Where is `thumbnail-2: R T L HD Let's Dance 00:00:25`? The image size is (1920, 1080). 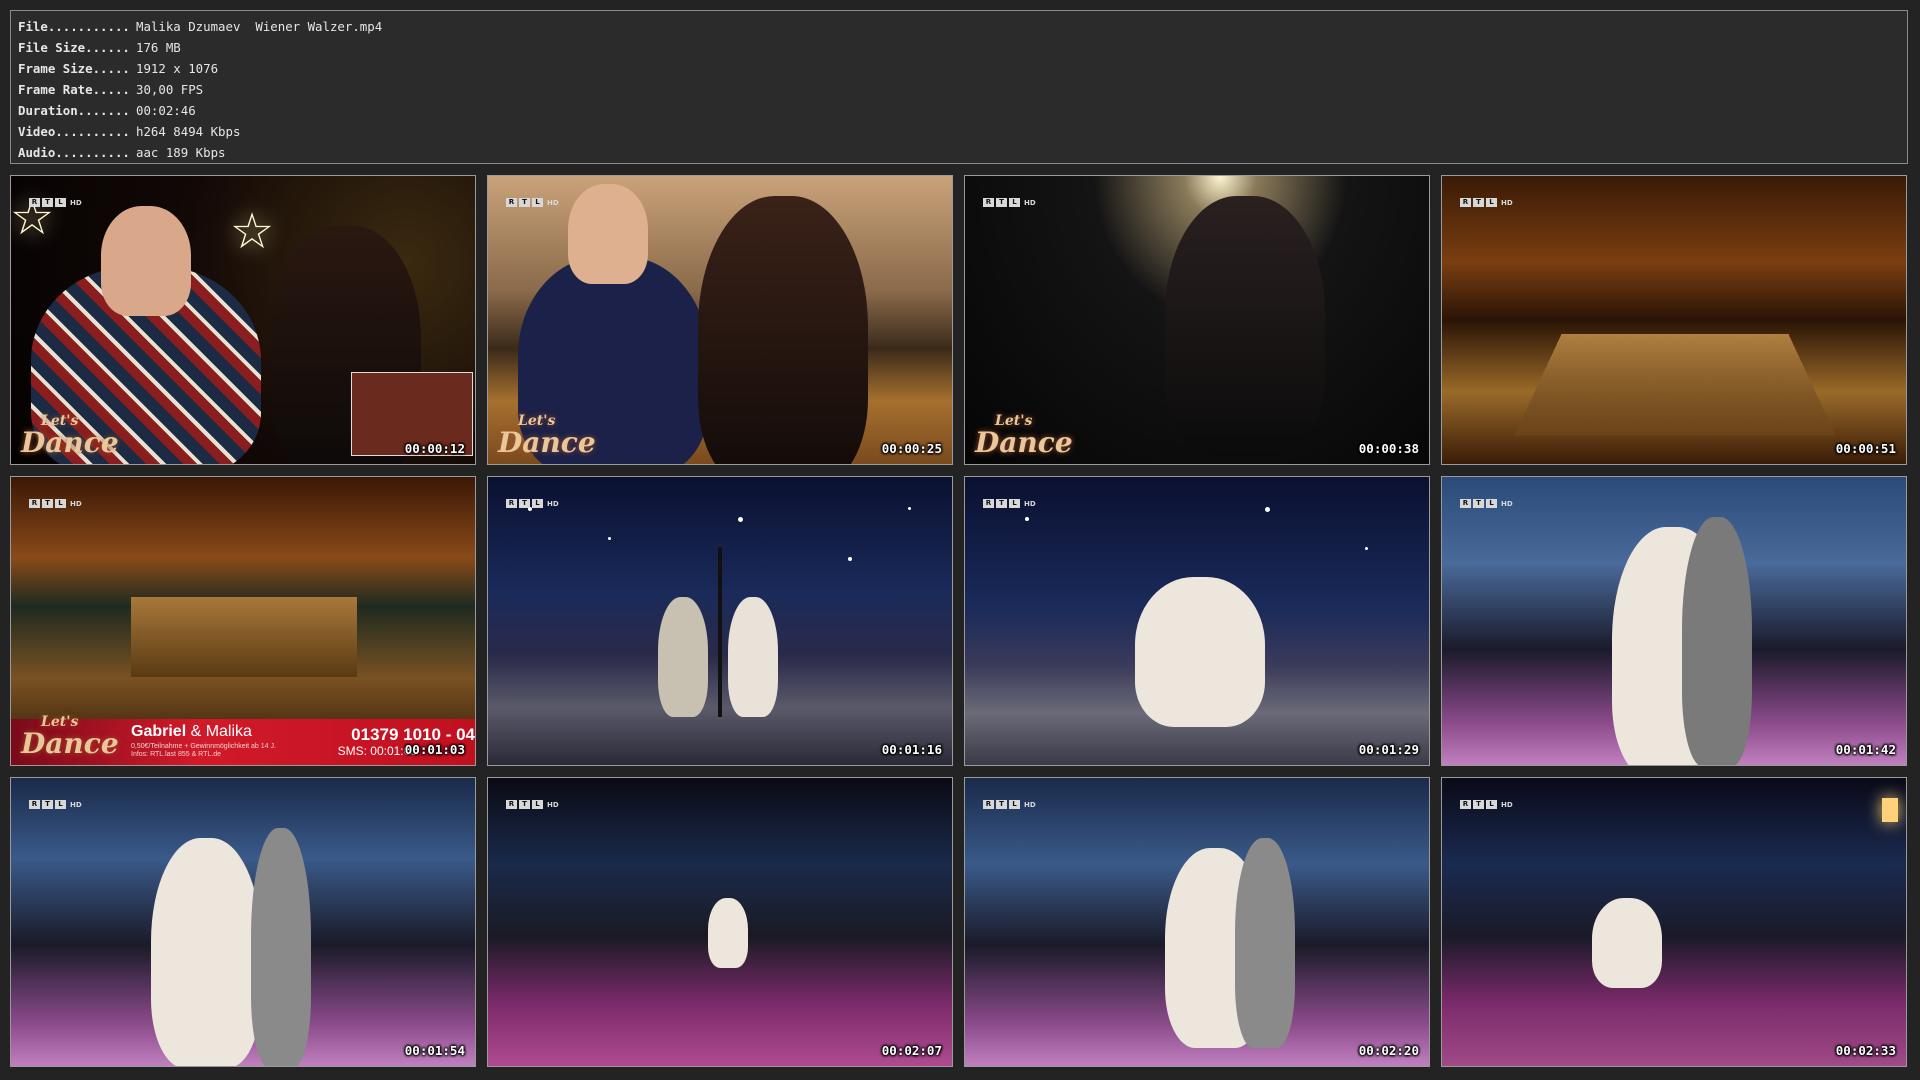
thumbnail-2: R T L HD Let's Dance 00:00:25 is located at coordinates (720, 320).